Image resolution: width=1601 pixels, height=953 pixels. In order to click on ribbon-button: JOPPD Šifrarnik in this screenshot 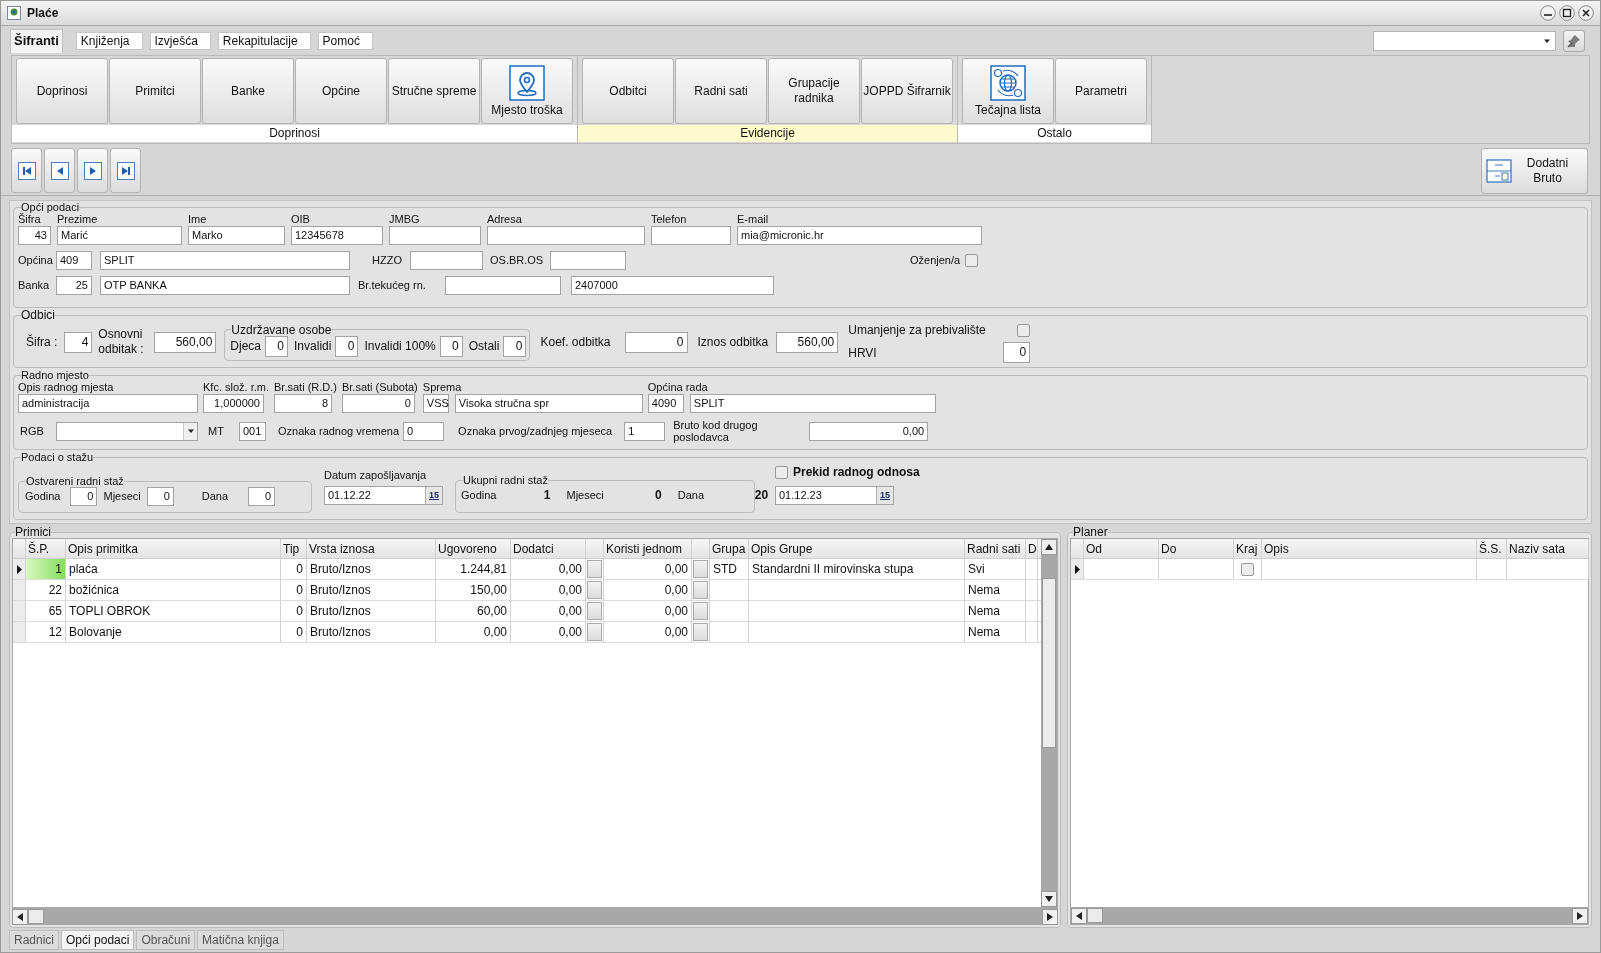, I will do `click(907, 91)`.